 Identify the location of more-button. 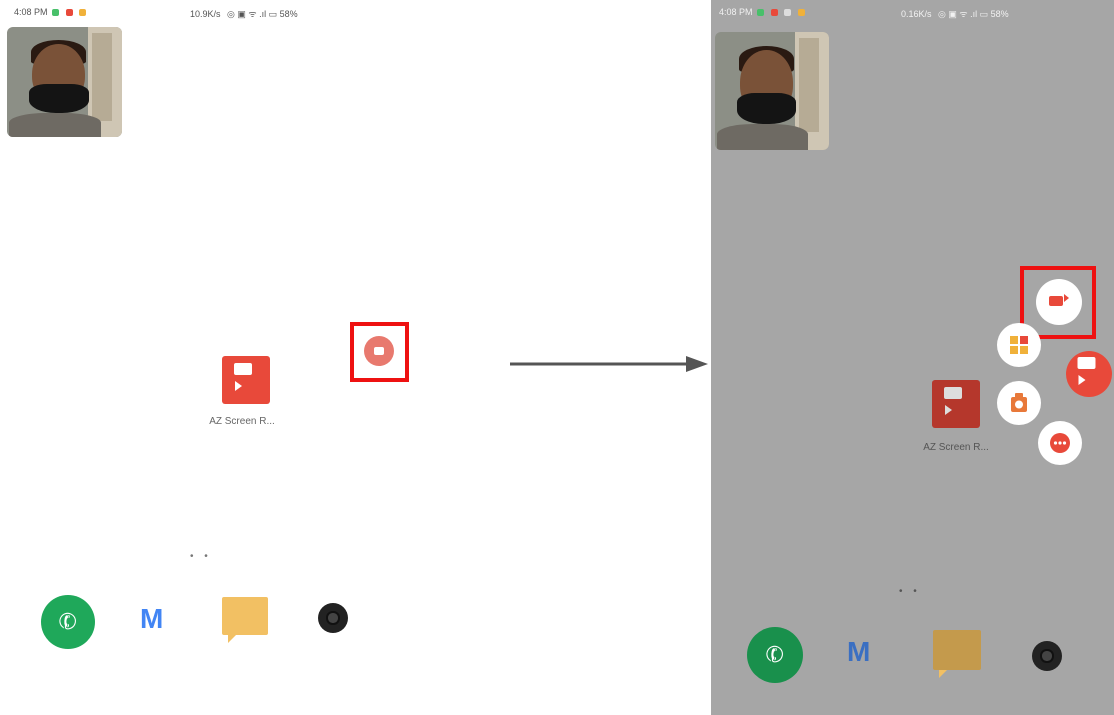
(1060, 443).